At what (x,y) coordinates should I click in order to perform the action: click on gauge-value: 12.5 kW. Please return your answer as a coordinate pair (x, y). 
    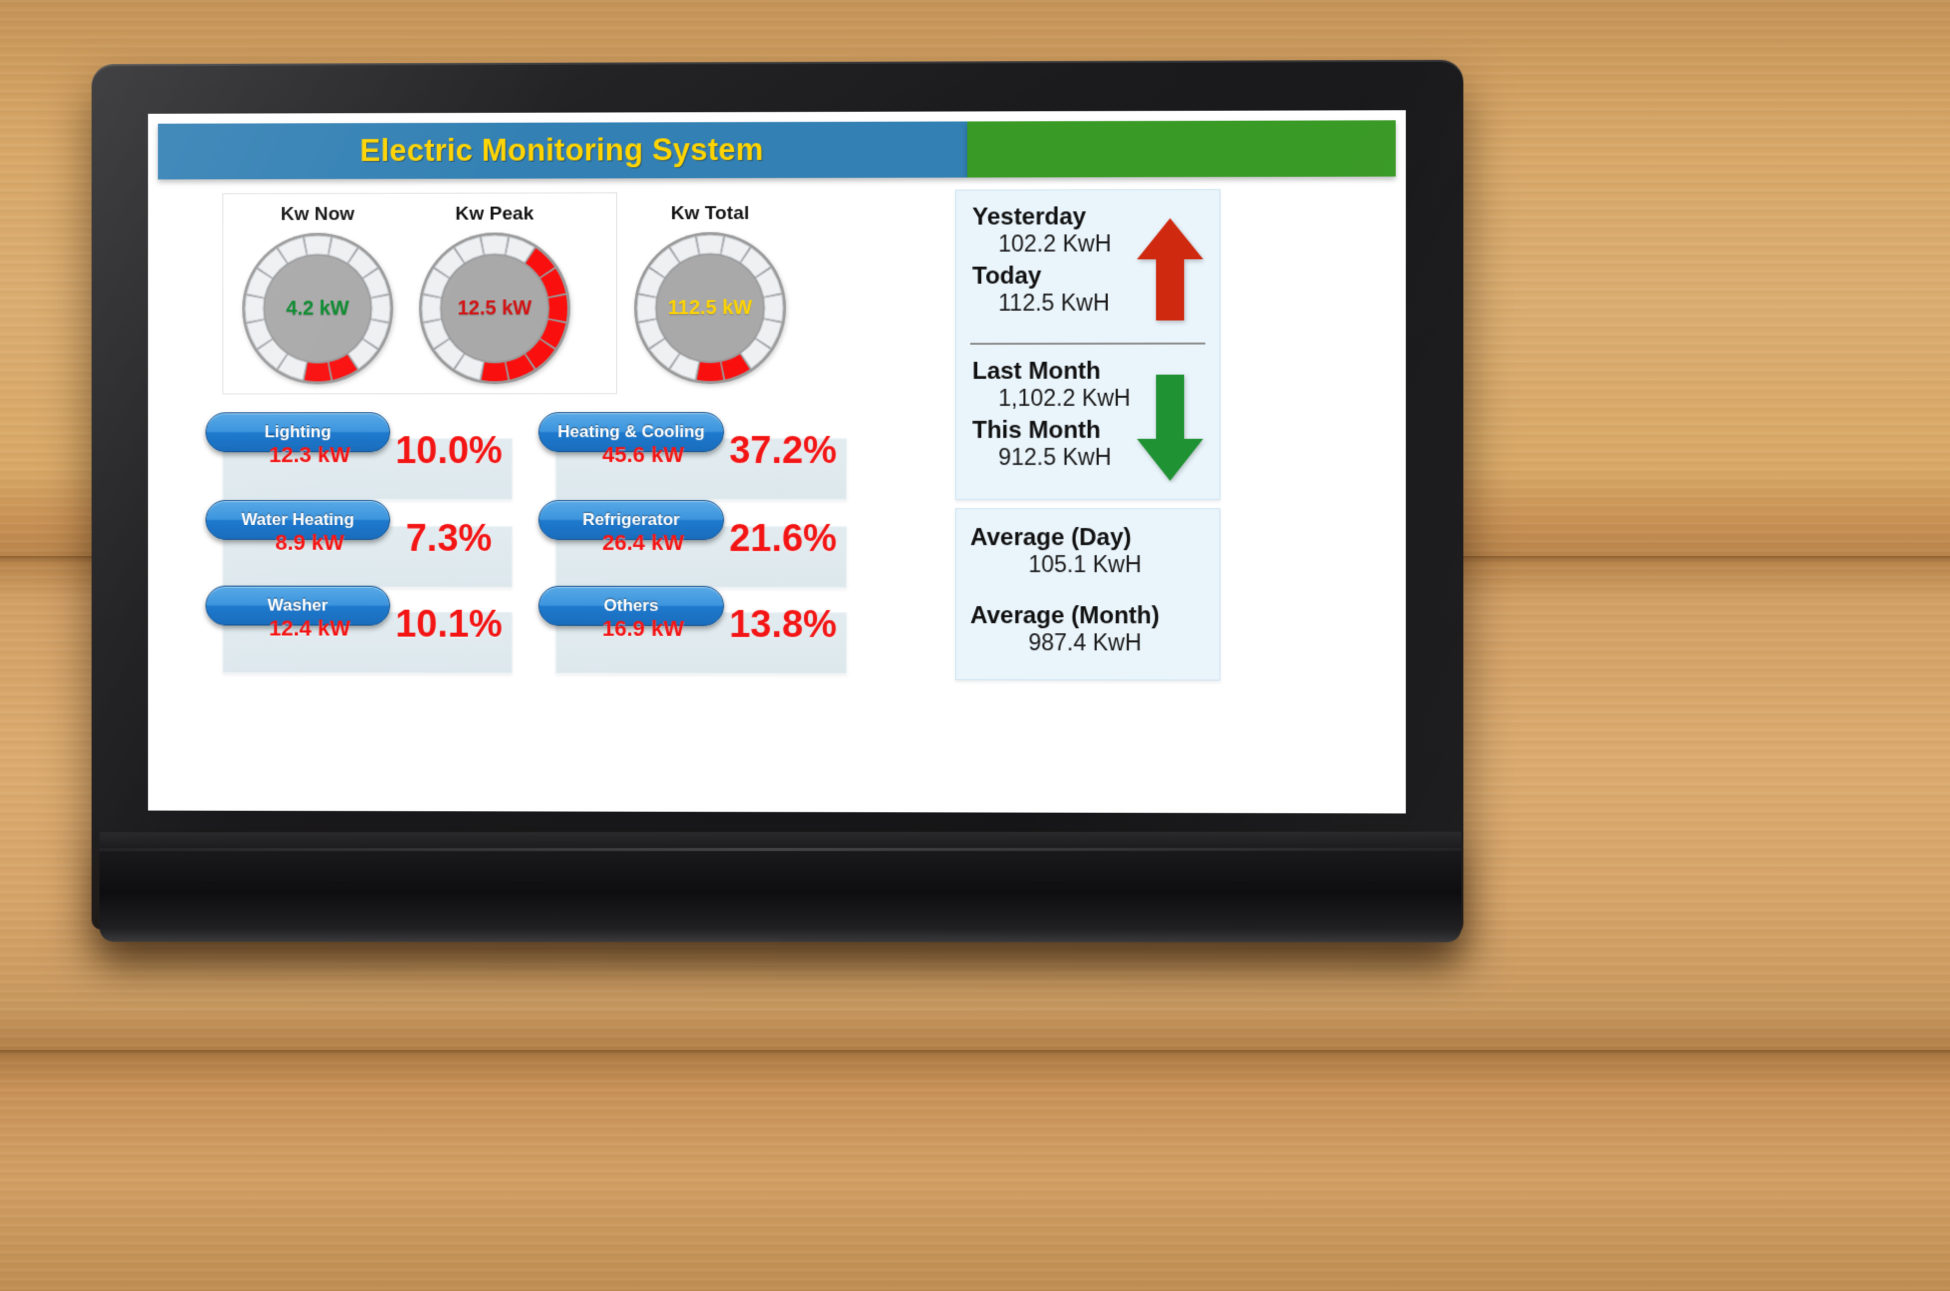
    Looking at the image, I should click on (494, 307).